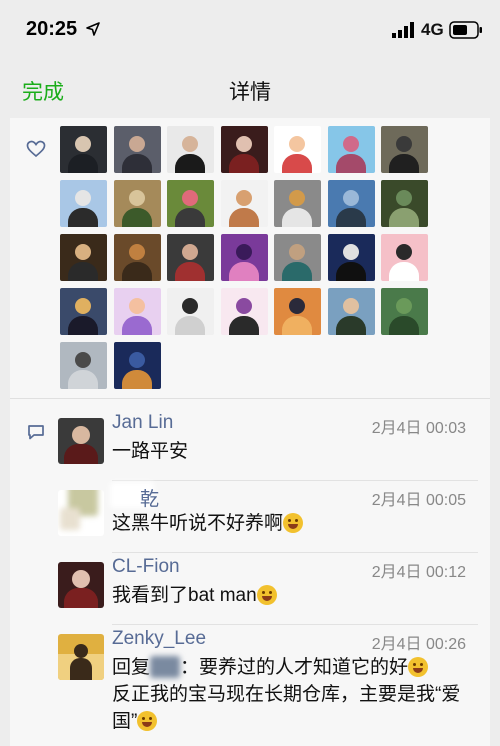  I want to click on comment-time: 2月4日 00:05, so click(418, 500).